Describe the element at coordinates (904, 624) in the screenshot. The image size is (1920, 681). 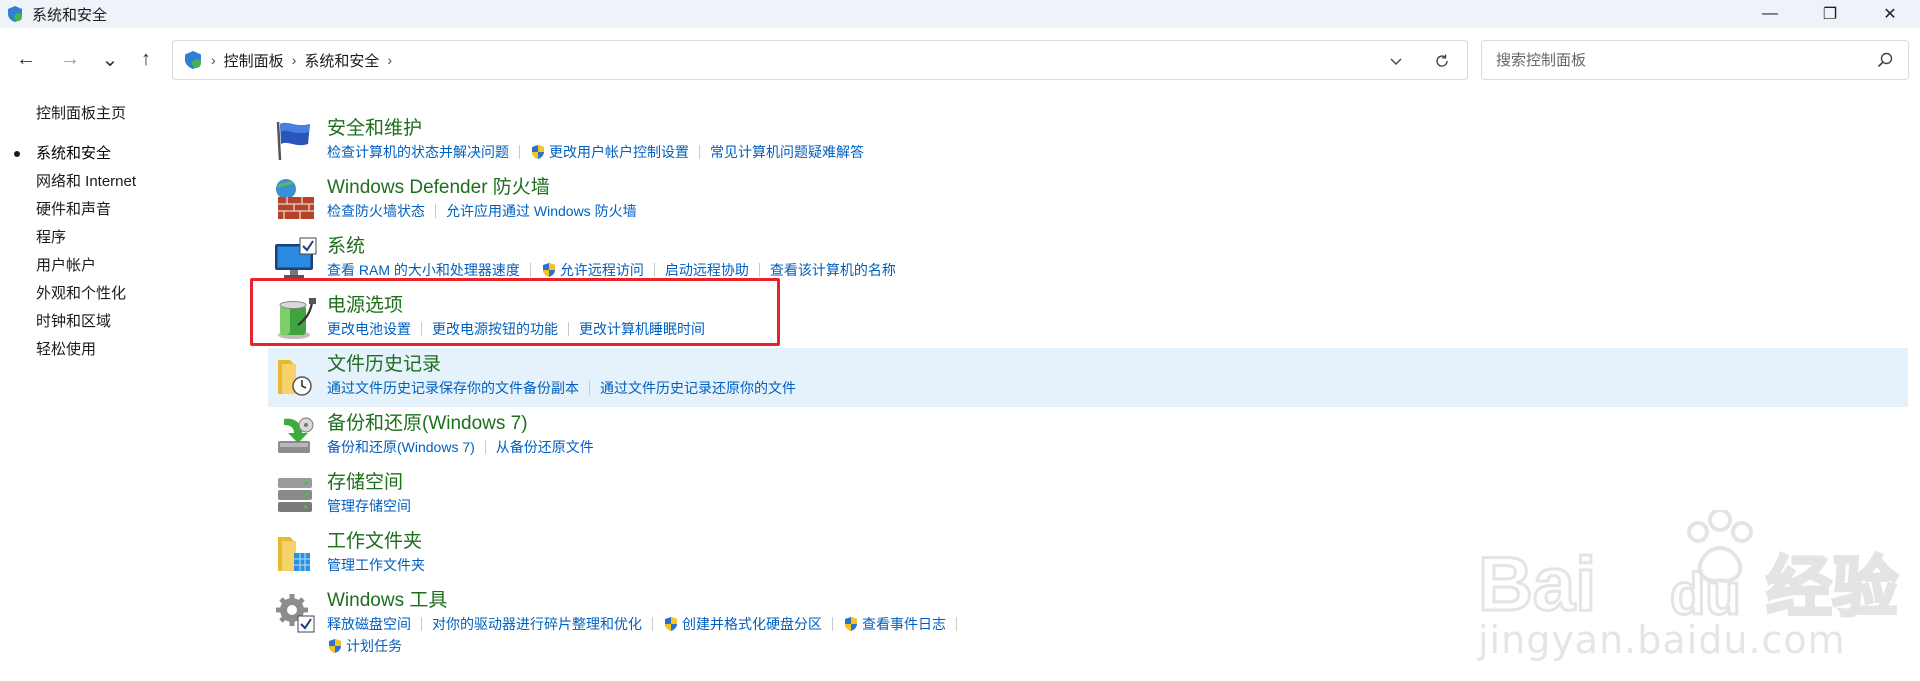
I see `link-label: 查看事件日志` at that location.